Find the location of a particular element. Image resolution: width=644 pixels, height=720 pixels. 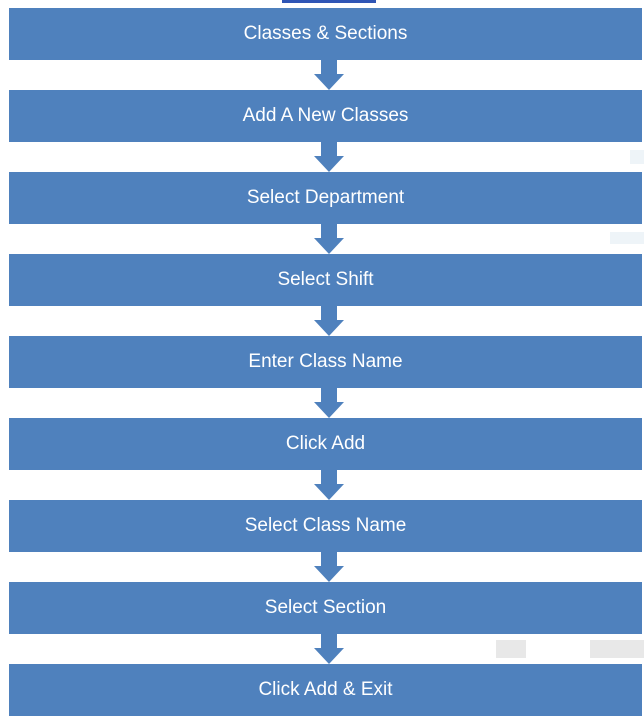

step-select-class-name: Select Class Name is located at coordinates (325, 526).